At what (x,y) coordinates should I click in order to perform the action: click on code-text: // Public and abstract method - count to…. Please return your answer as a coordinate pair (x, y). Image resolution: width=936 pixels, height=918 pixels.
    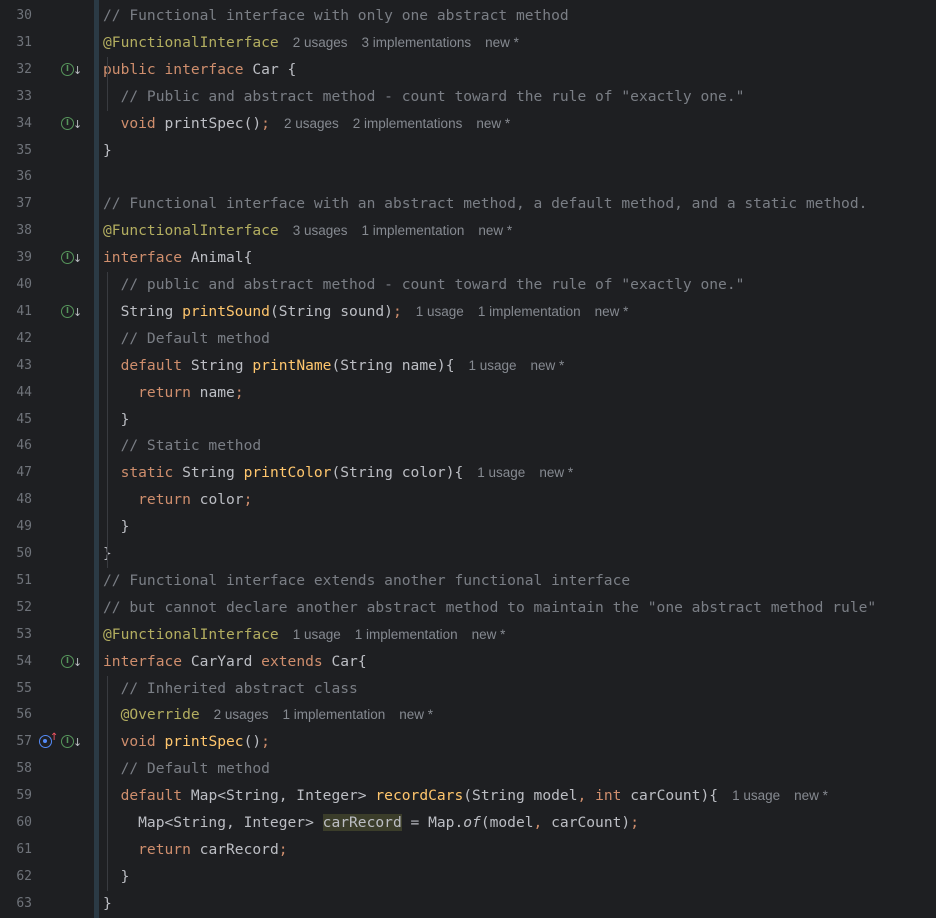
    Looking at the image, I should click on (424, 97).